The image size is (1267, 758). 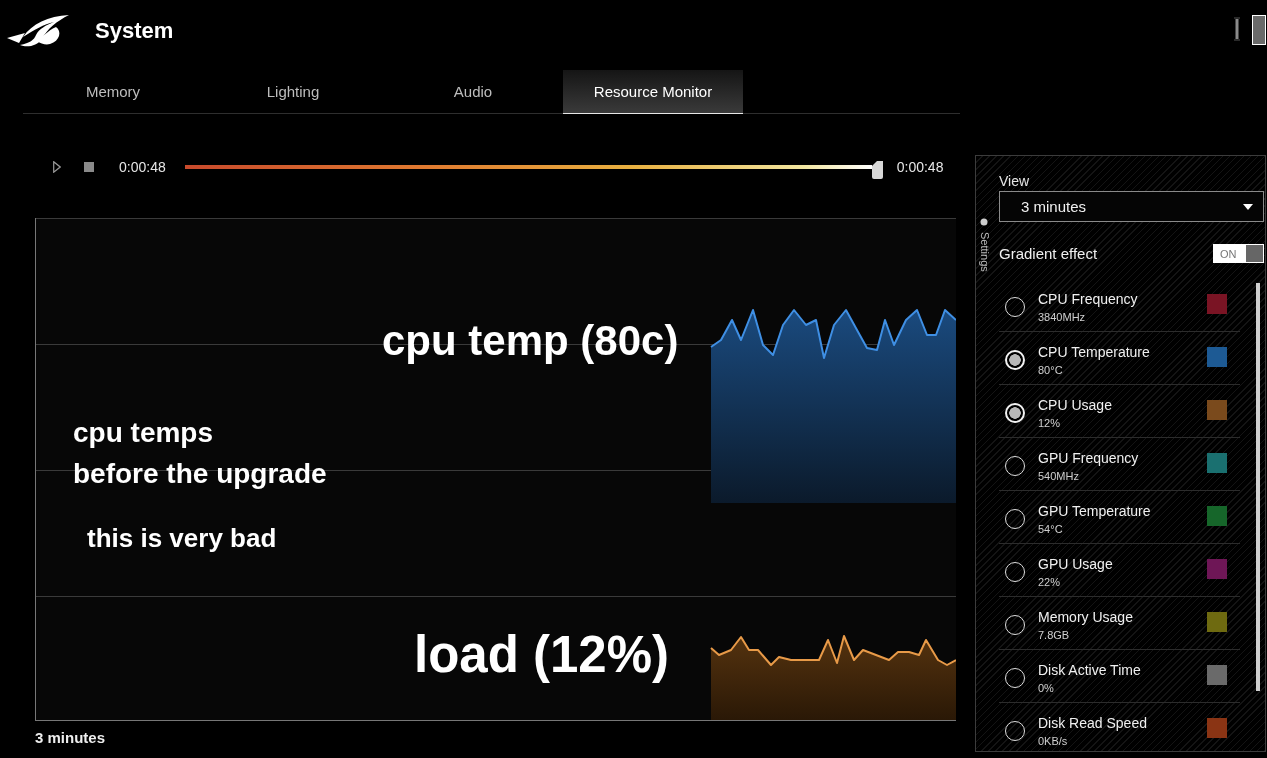 I want to click on total-time: 0:00:48, so click(x=920, y=167).